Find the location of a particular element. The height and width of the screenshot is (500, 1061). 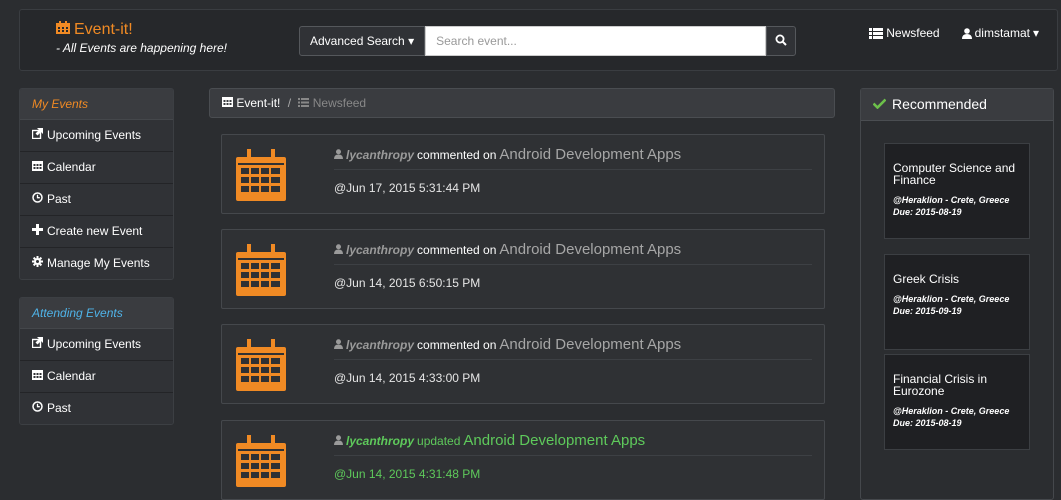

nav-newsfeed-label: Newsfeed is located at coordinates (913, 33).